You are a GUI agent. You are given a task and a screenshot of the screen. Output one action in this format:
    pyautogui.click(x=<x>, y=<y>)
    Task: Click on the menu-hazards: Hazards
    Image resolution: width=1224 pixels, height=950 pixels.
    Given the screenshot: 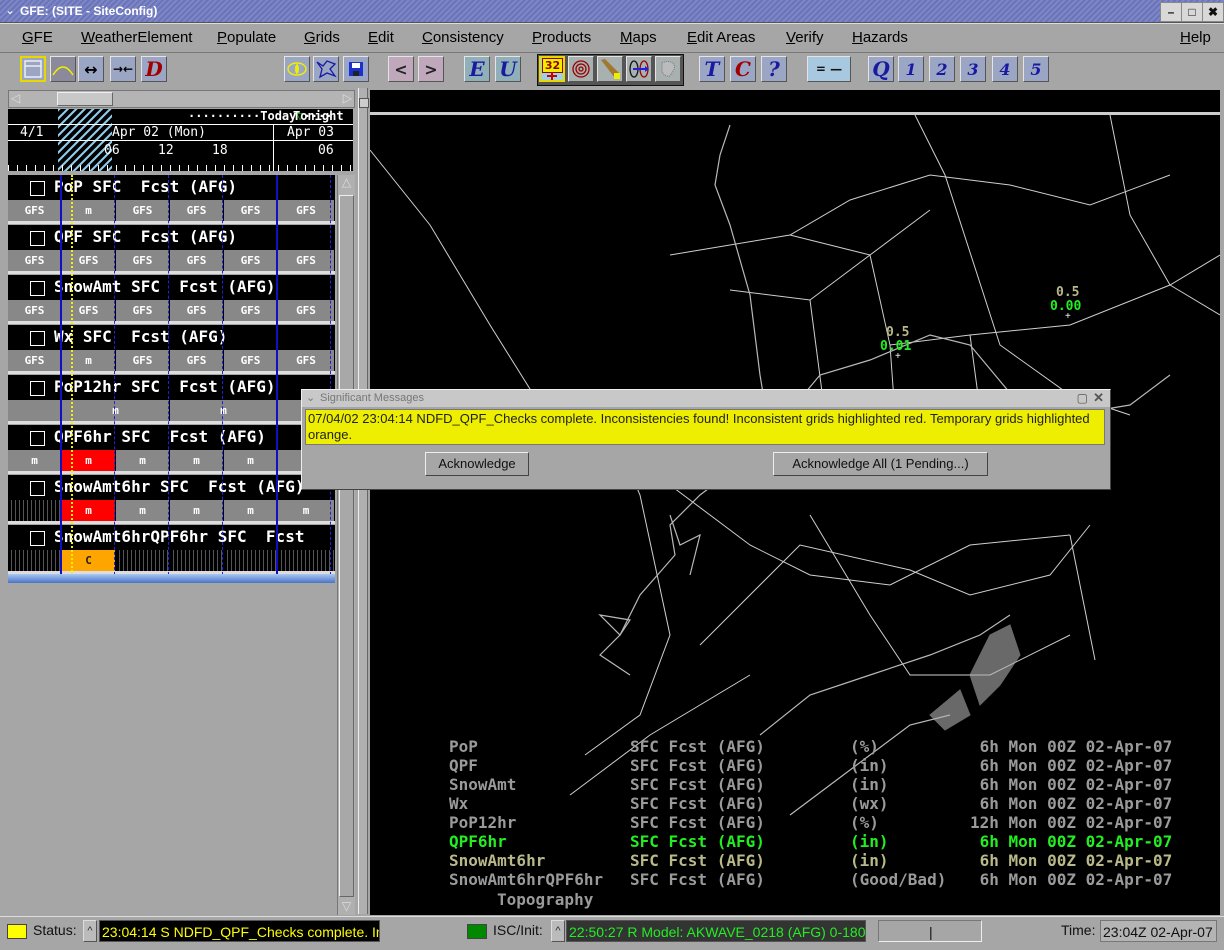 What is the action you would take?
    pyautogui.click(x=880, y=37)
    